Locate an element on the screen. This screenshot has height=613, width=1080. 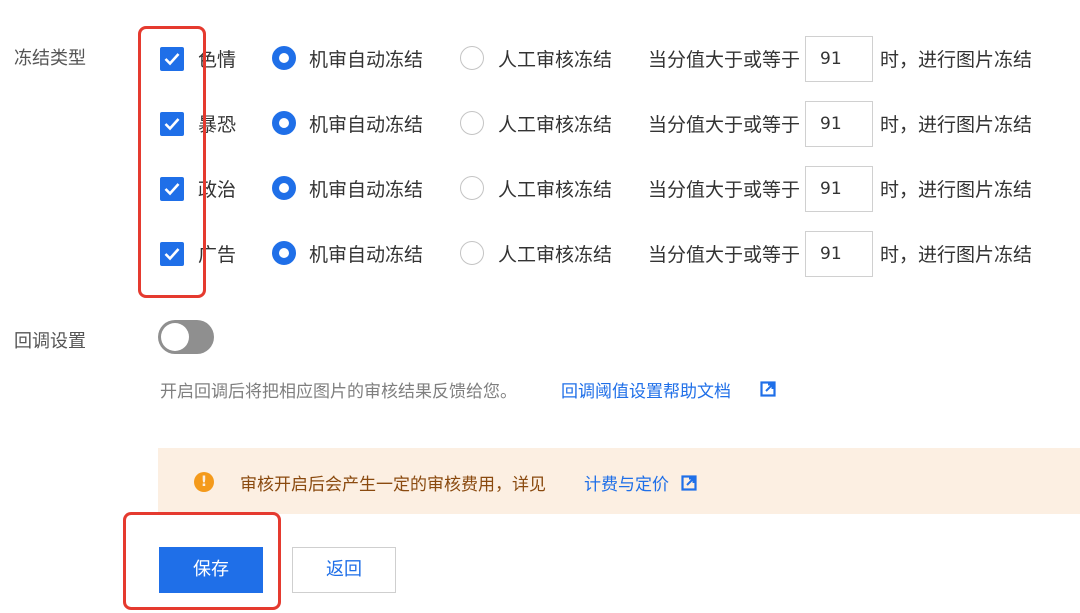
warning-circle-icon: ! is located at coordinates (204, 482).